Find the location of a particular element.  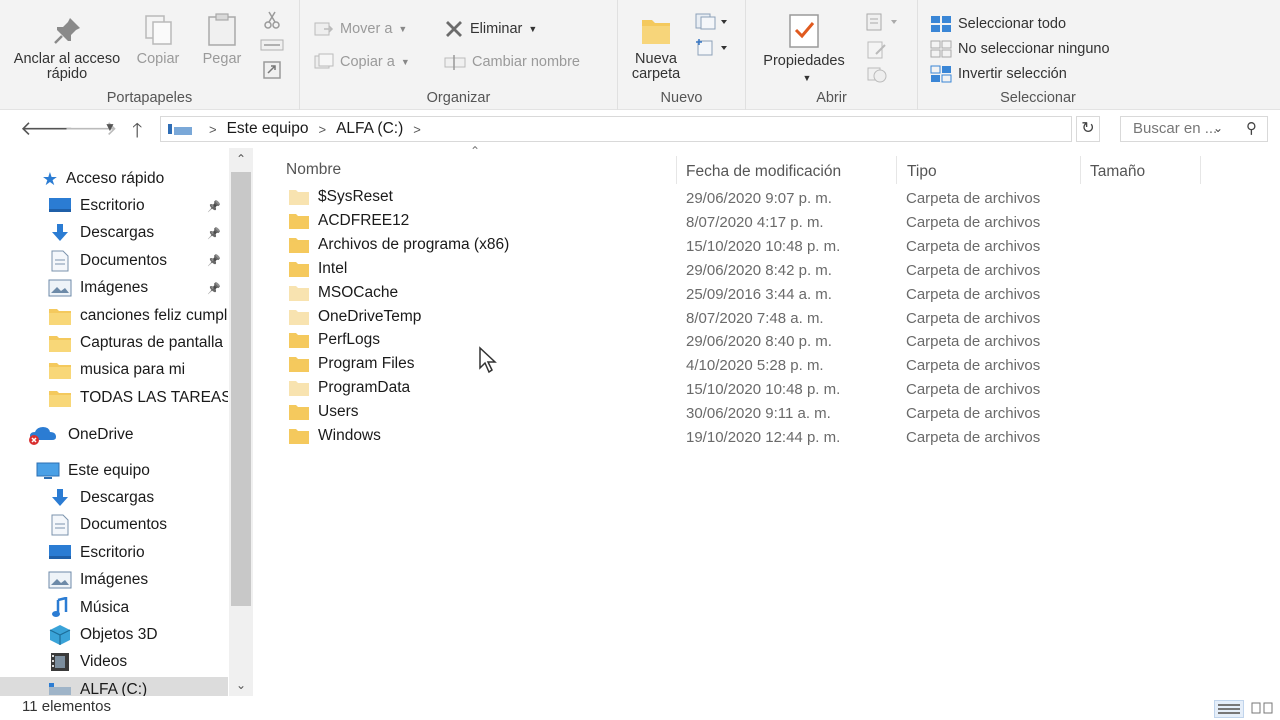

properties-button: Propiedades ▼ is located at coordinates (804, 49).